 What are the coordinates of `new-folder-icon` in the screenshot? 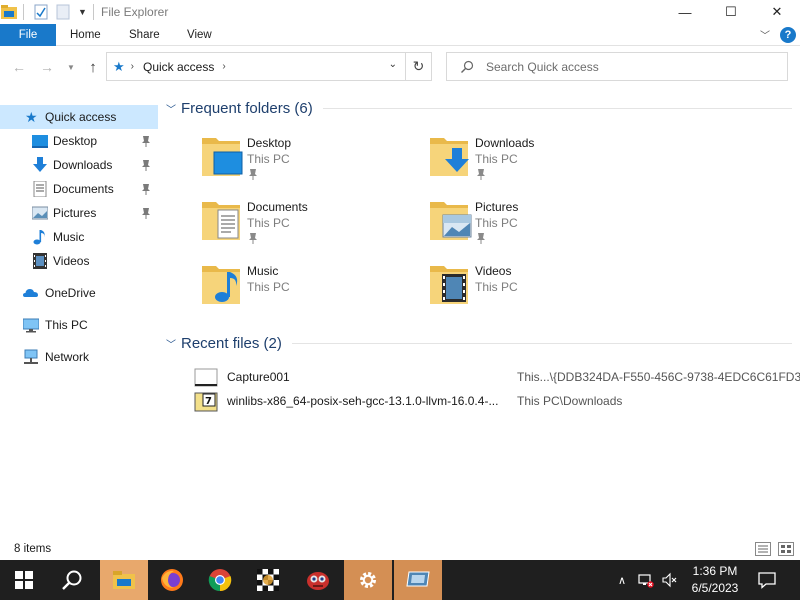 It's located at (63, 12).